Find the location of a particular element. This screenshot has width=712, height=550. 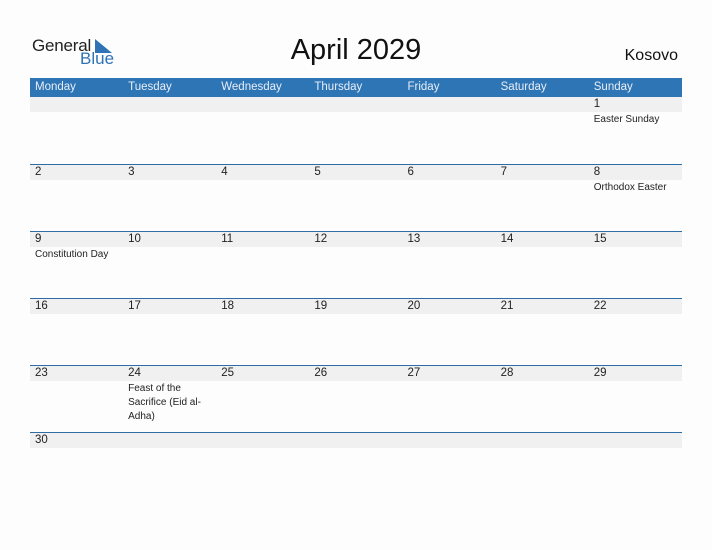

day-number: 8 is located at coordinates (597, 172).